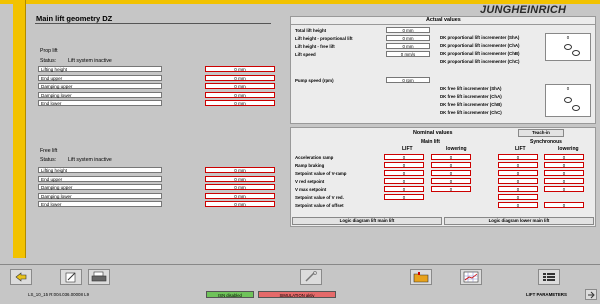  I want to click on synchronous-heading: Synchronous, so click(546, 142).